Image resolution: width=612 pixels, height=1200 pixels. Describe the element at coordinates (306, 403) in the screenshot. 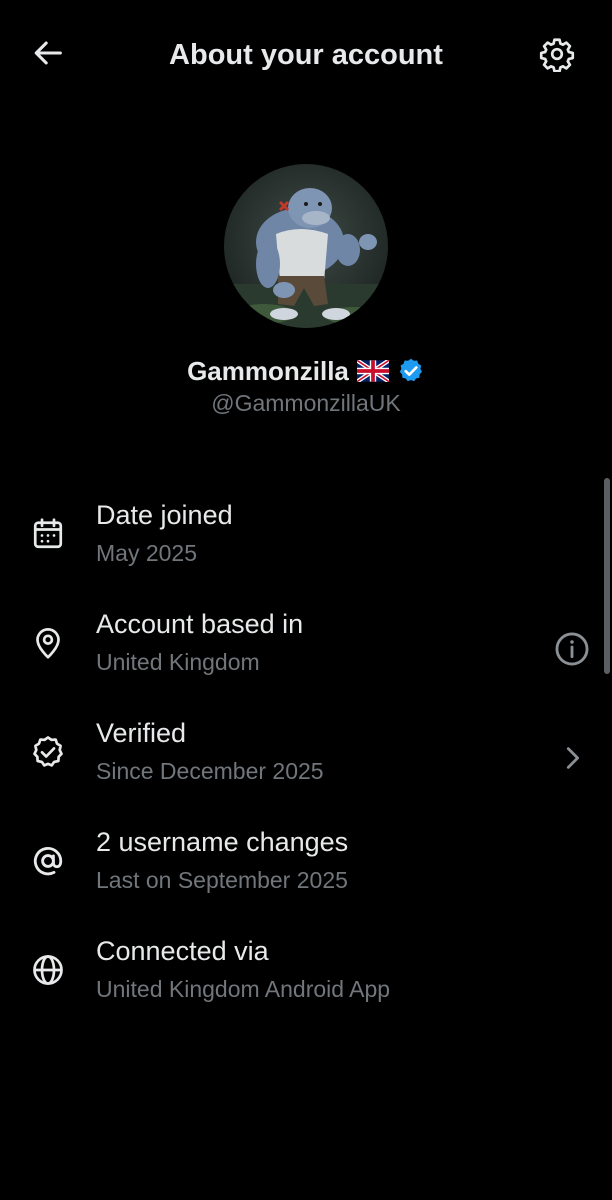

I see `username-handle: @GammonzillaUK` at that location.